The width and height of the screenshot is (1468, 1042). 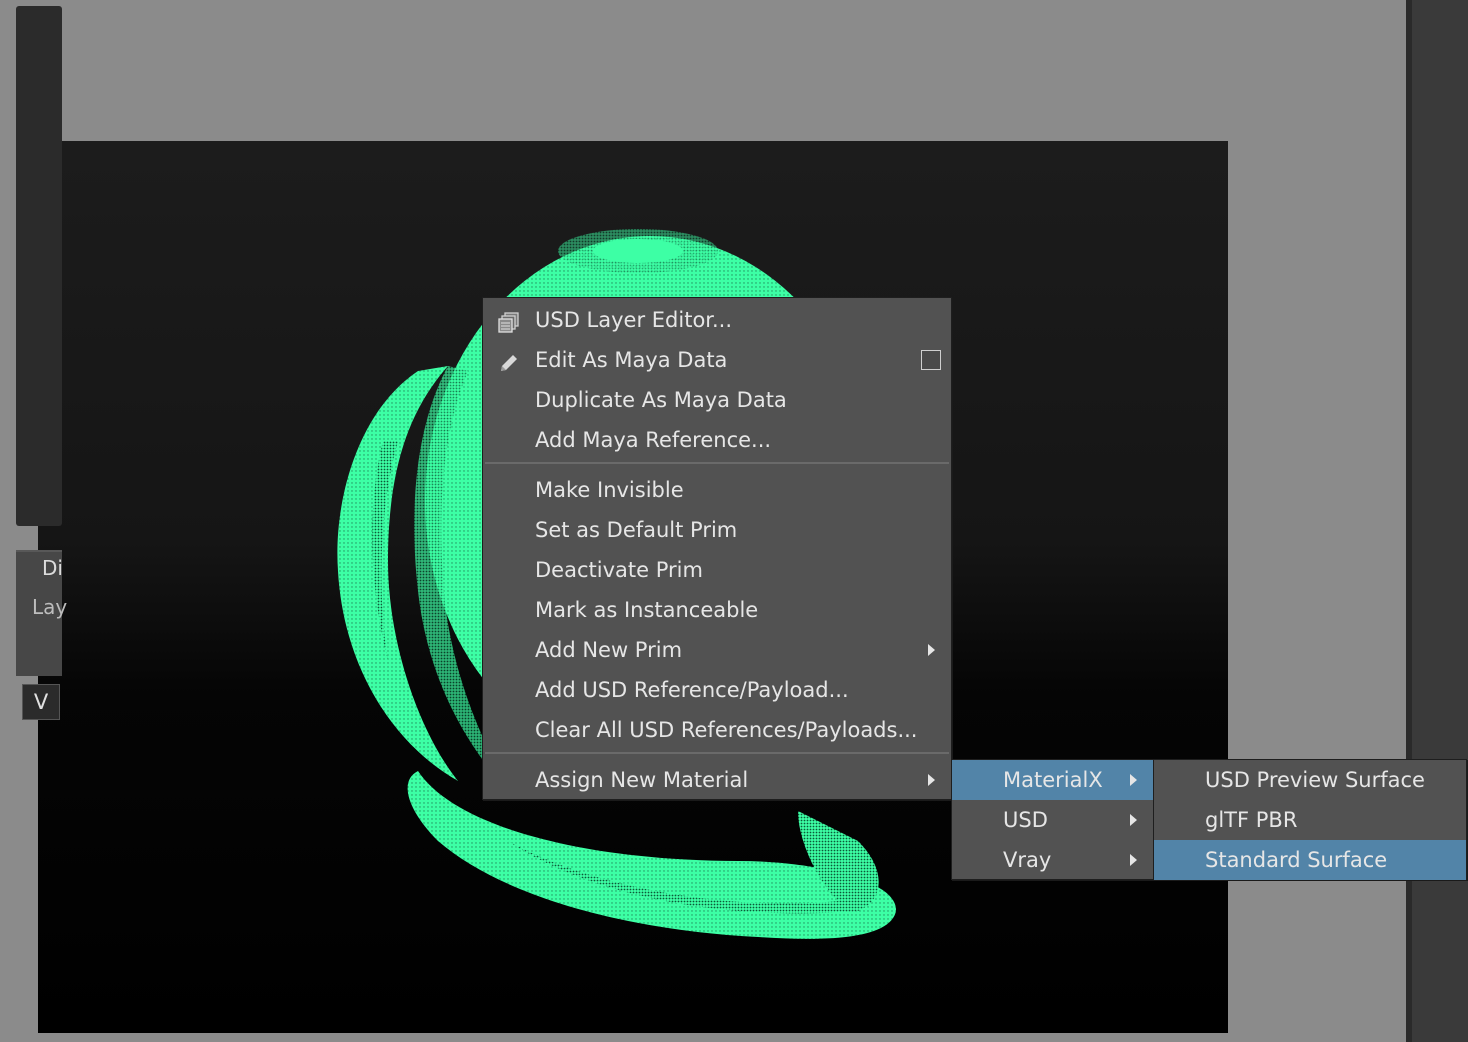 I want to click on menu-item-duplicate-as-maya-data: Duplicate As Maya Data, so click(x=717, y=400).